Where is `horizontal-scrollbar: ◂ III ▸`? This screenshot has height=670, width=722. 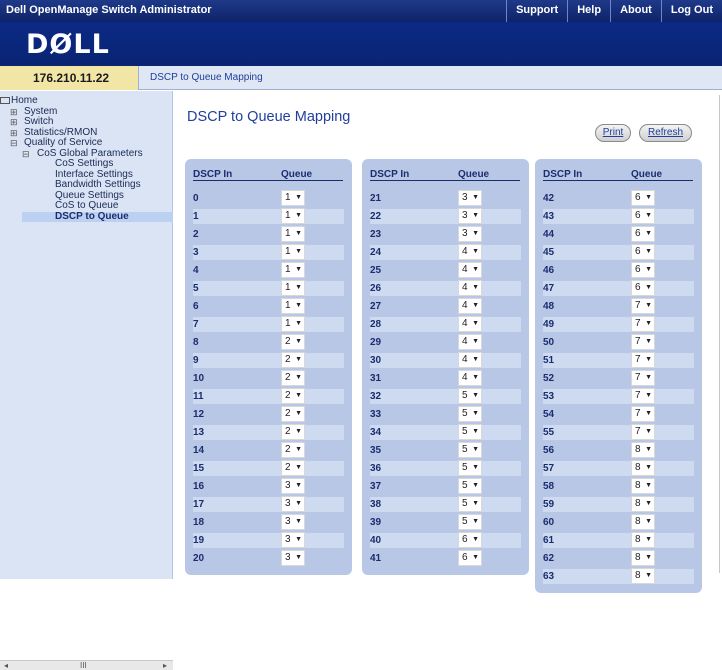 horizontal-scrollbar: ◂ III ▸ is located at coordinates (86, 665).